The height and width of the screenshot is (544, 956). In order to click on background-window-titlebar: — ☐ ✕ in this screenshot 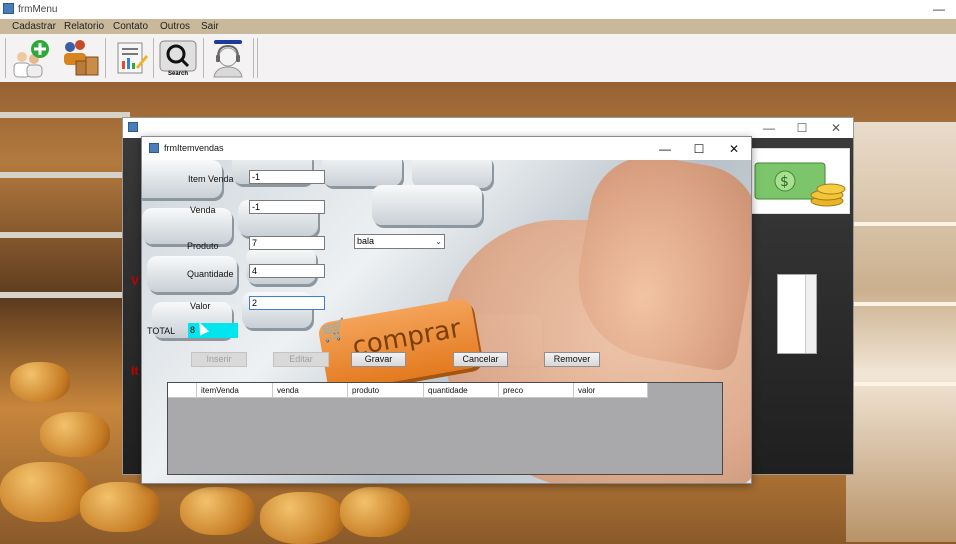, I will do `click(488, 128)`.